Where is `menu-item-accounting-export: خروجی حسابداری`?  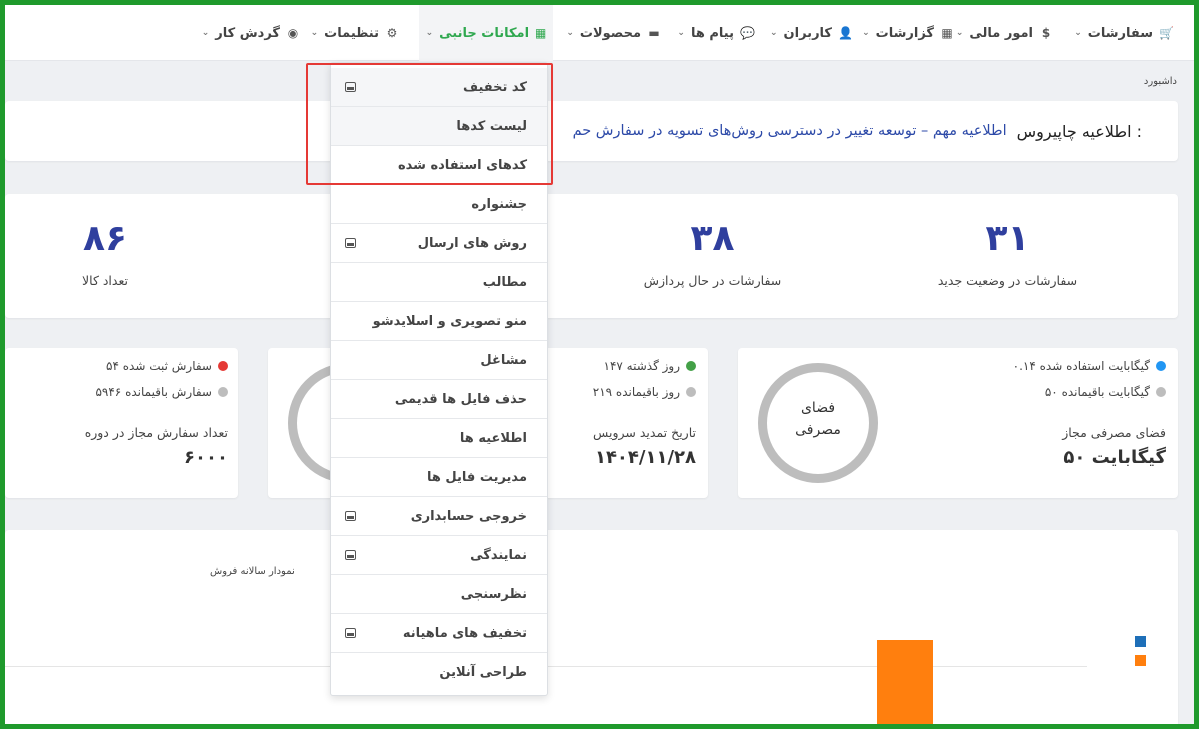
menu-item-accounting-export: خروجی حسابداری is located at coordinates (439, 516).